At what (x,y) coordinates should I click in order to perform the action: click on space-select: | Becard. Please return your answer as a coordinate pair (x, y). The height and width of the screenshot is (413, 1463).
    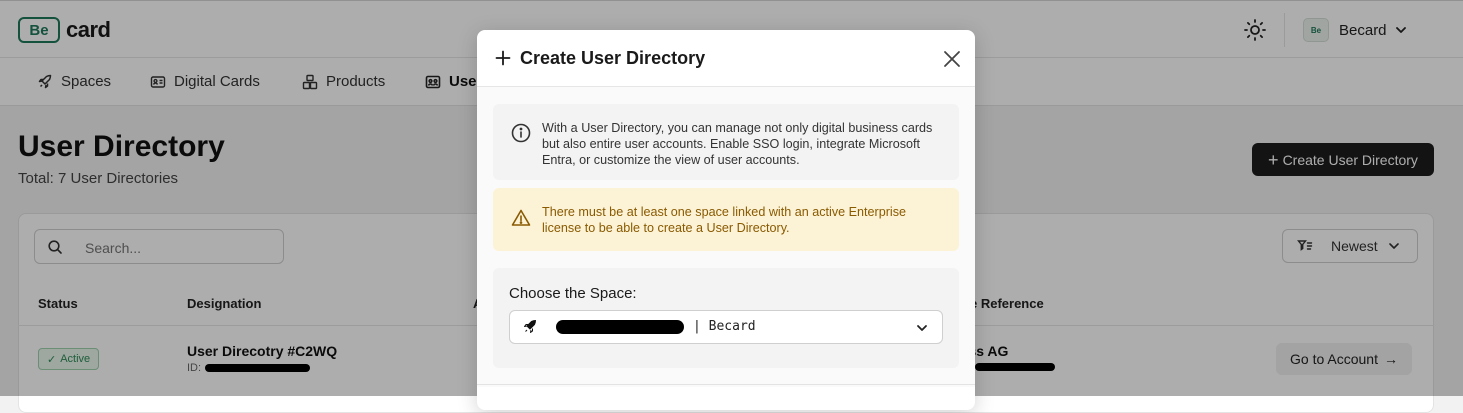
    Looking at the image, I should click on (726, 327).